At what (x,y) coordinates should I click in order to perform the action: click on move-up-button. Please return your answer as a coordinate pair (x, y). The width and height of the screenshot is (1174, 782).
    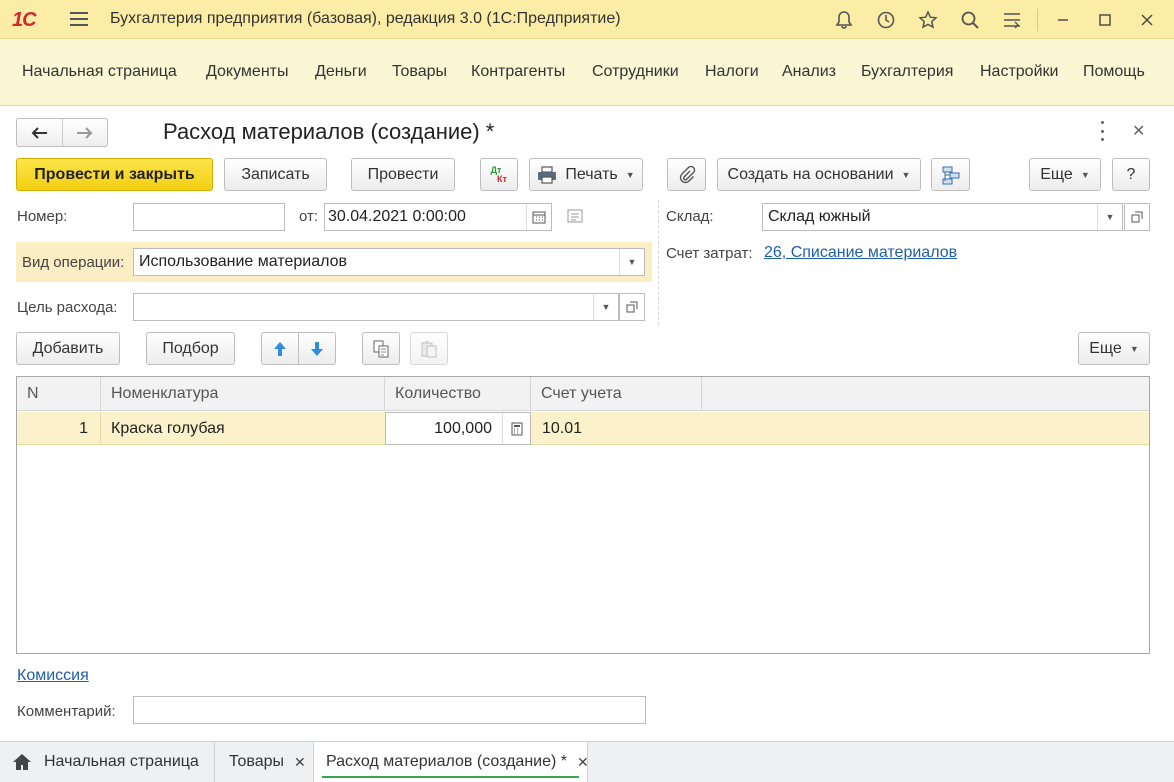
    Looking at the image, I should click on (280, 348).